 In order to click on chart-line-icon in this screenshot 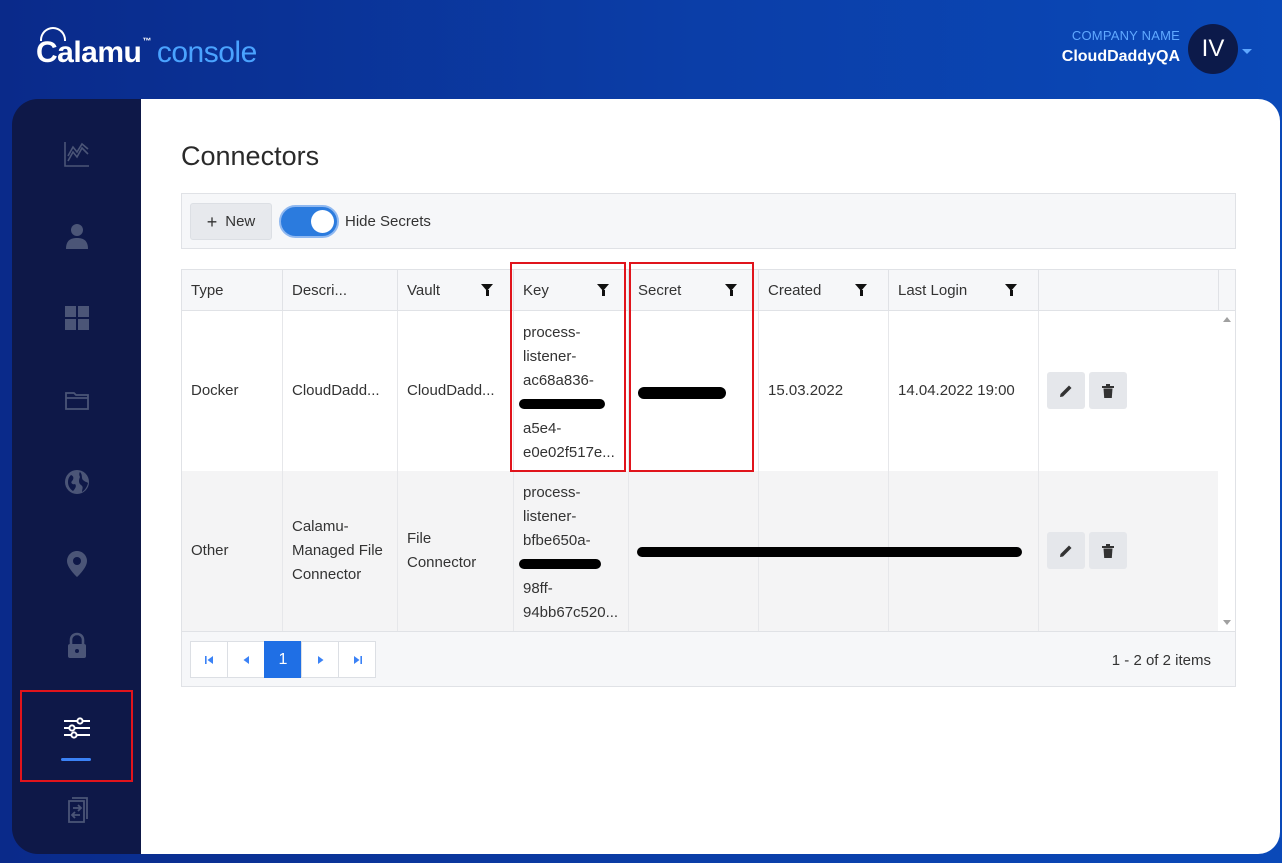, I will do `click(76, 154)`.